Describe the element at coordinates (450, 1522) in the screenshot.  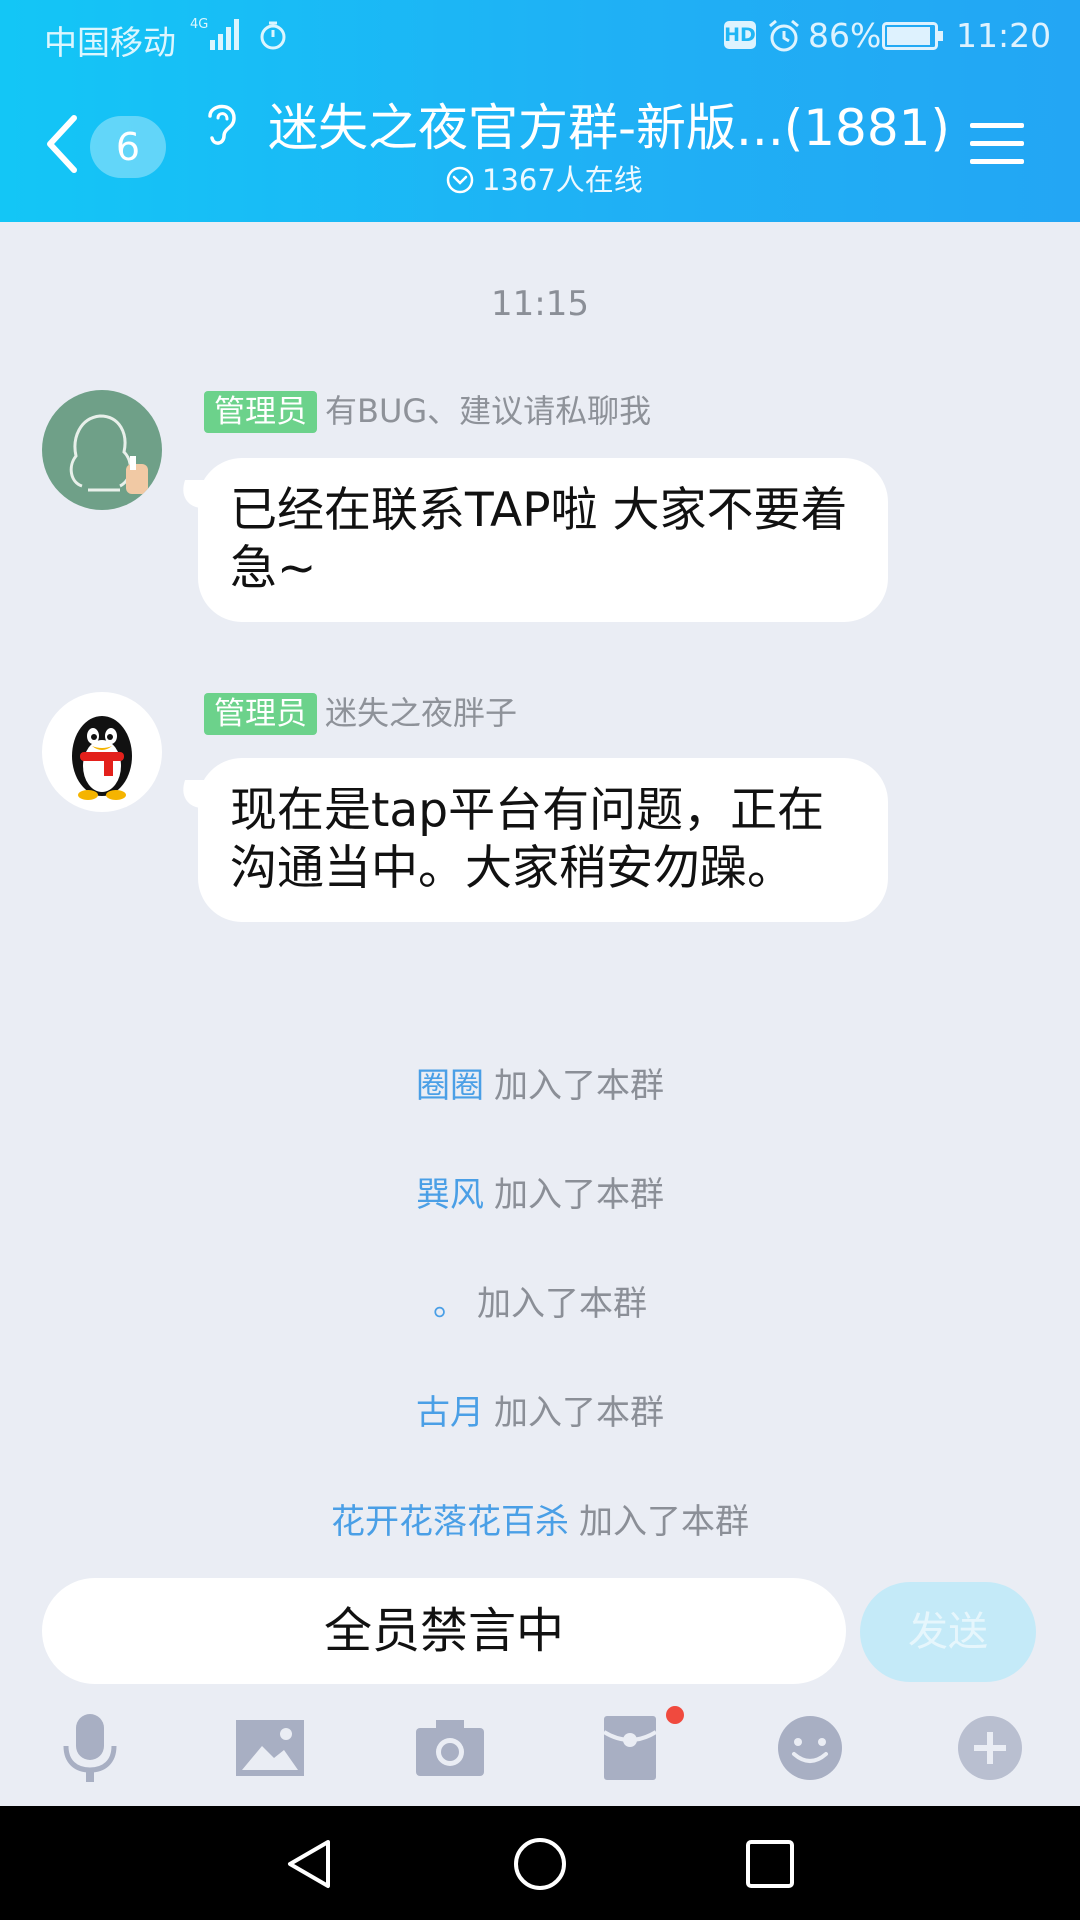
I see `member-name-link: 花开花落花百杀` at that location.